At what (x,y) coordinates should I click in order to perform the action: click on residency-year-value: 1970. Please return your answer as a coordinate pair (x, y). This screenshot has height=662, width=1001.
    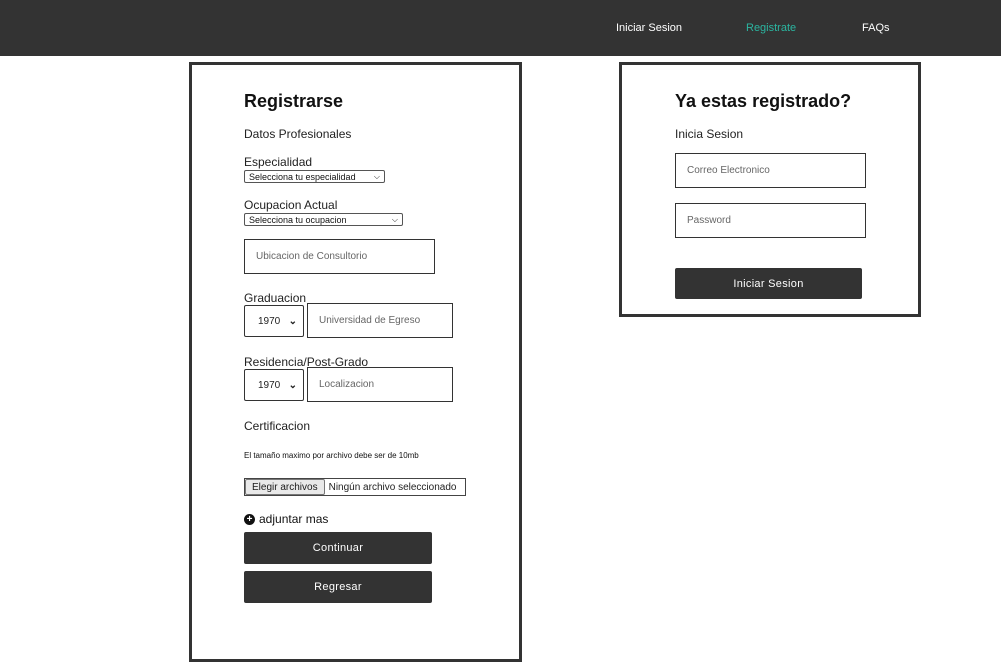
    Looking at the image, I should click on (269, 385).